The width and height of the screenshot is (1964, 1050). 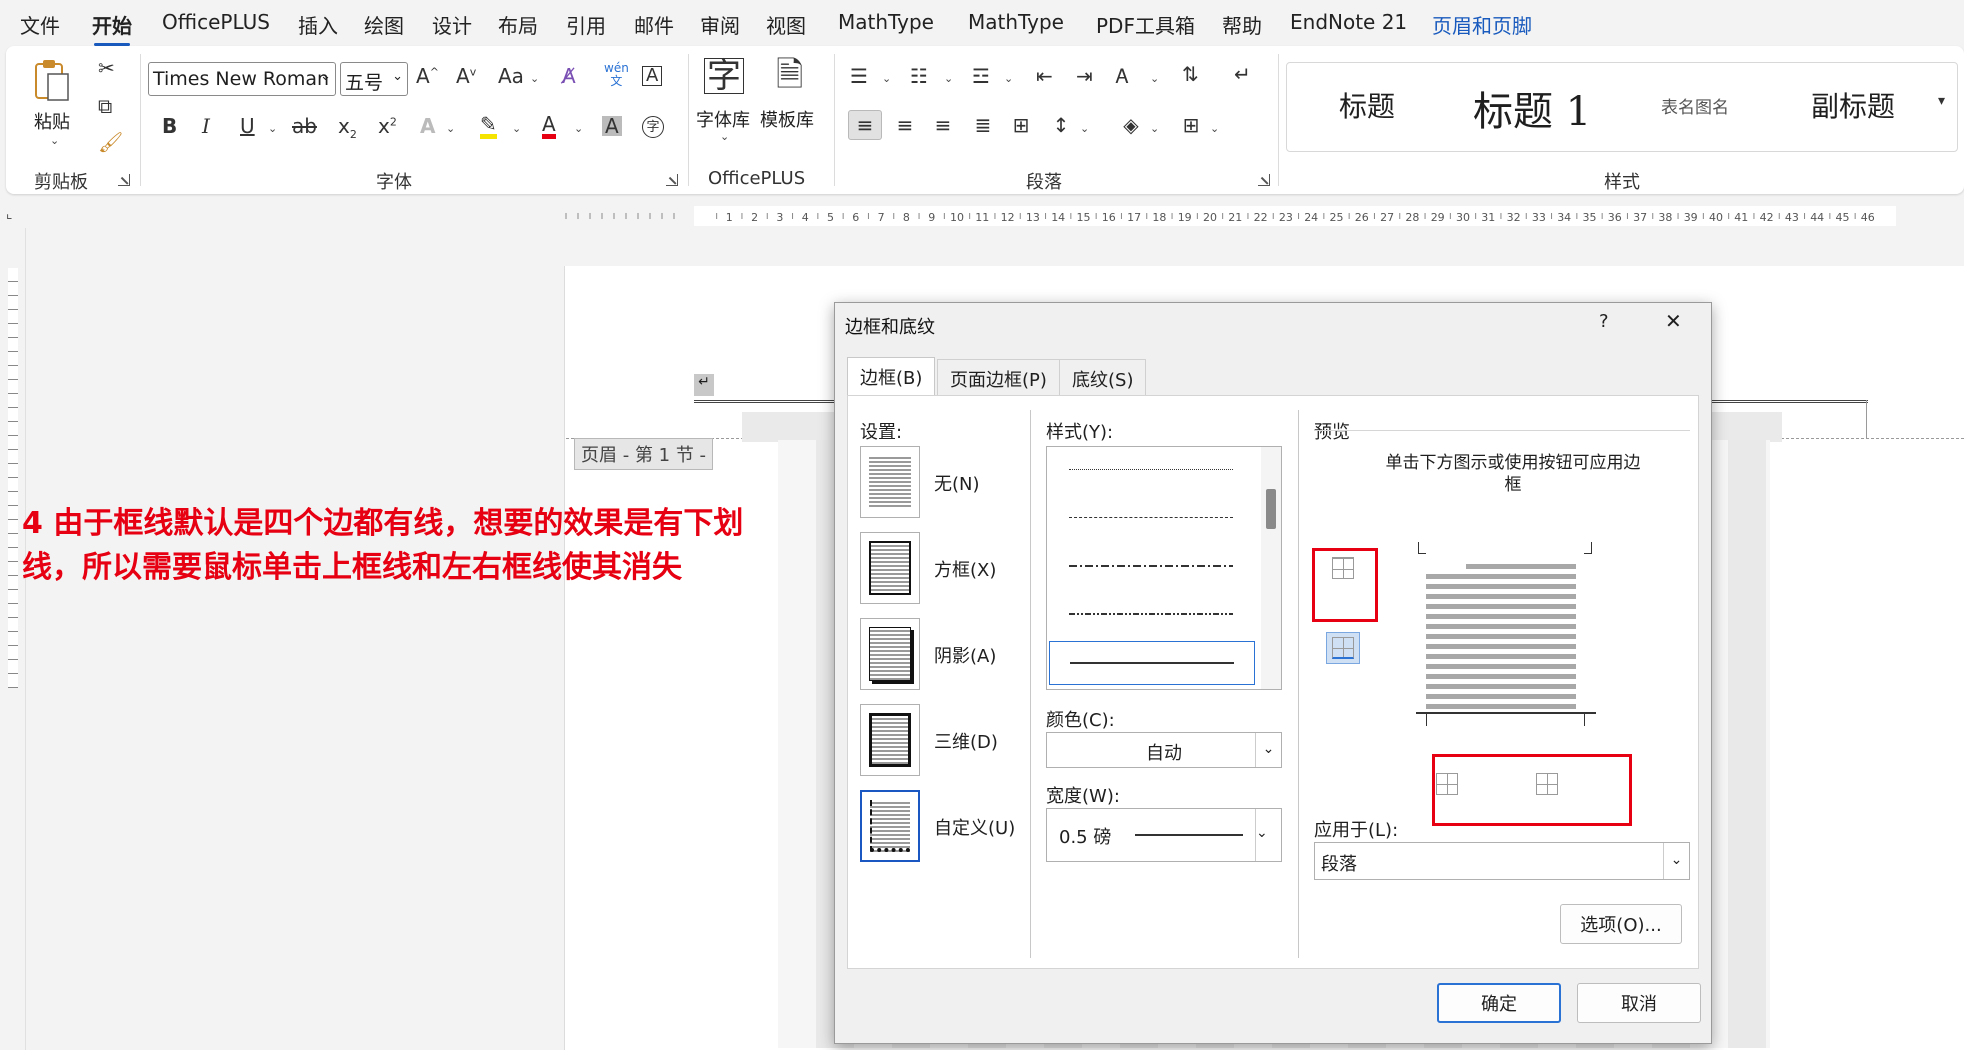 I want to click on line-spacing-icon: ↕, so click(x=1061, y=125).